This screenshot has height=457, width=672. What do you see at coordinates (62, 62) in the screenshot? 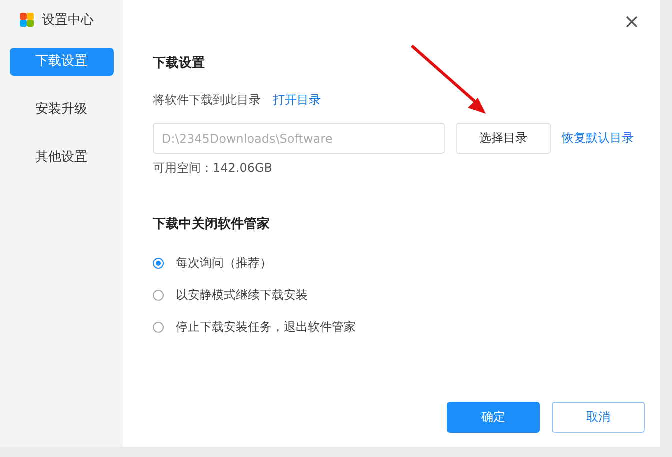
I see `sidebar-item: 下载设置` at bounding box center [62, 62].